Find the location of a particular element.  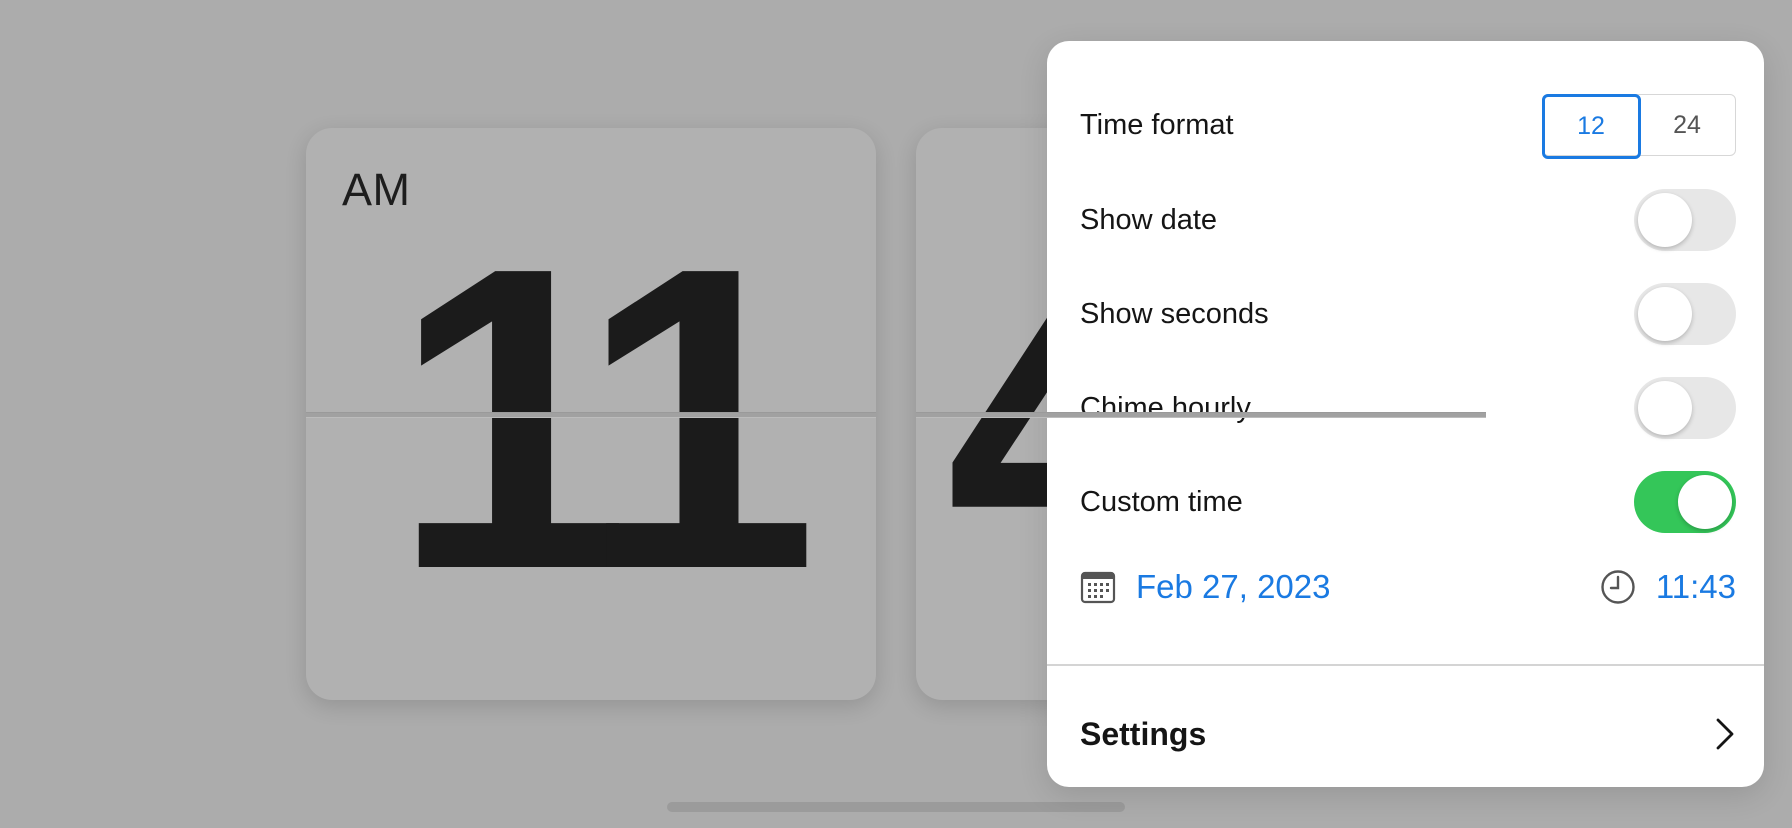

show-seconds-label: Show seconds is located at coordinates (1174, 313).